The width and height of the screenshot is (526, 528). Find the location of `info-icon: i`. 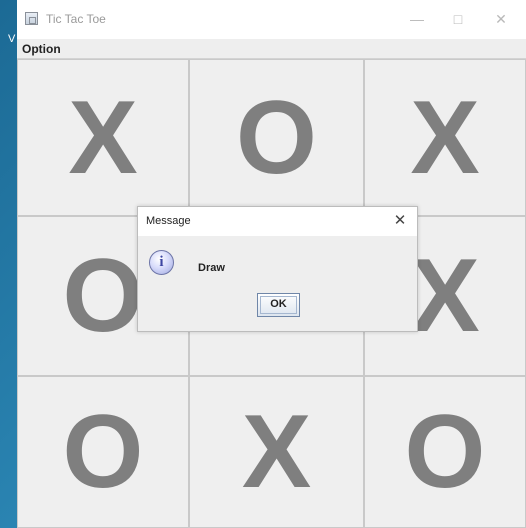

info-icon: i is located at coordinates (161, 262).